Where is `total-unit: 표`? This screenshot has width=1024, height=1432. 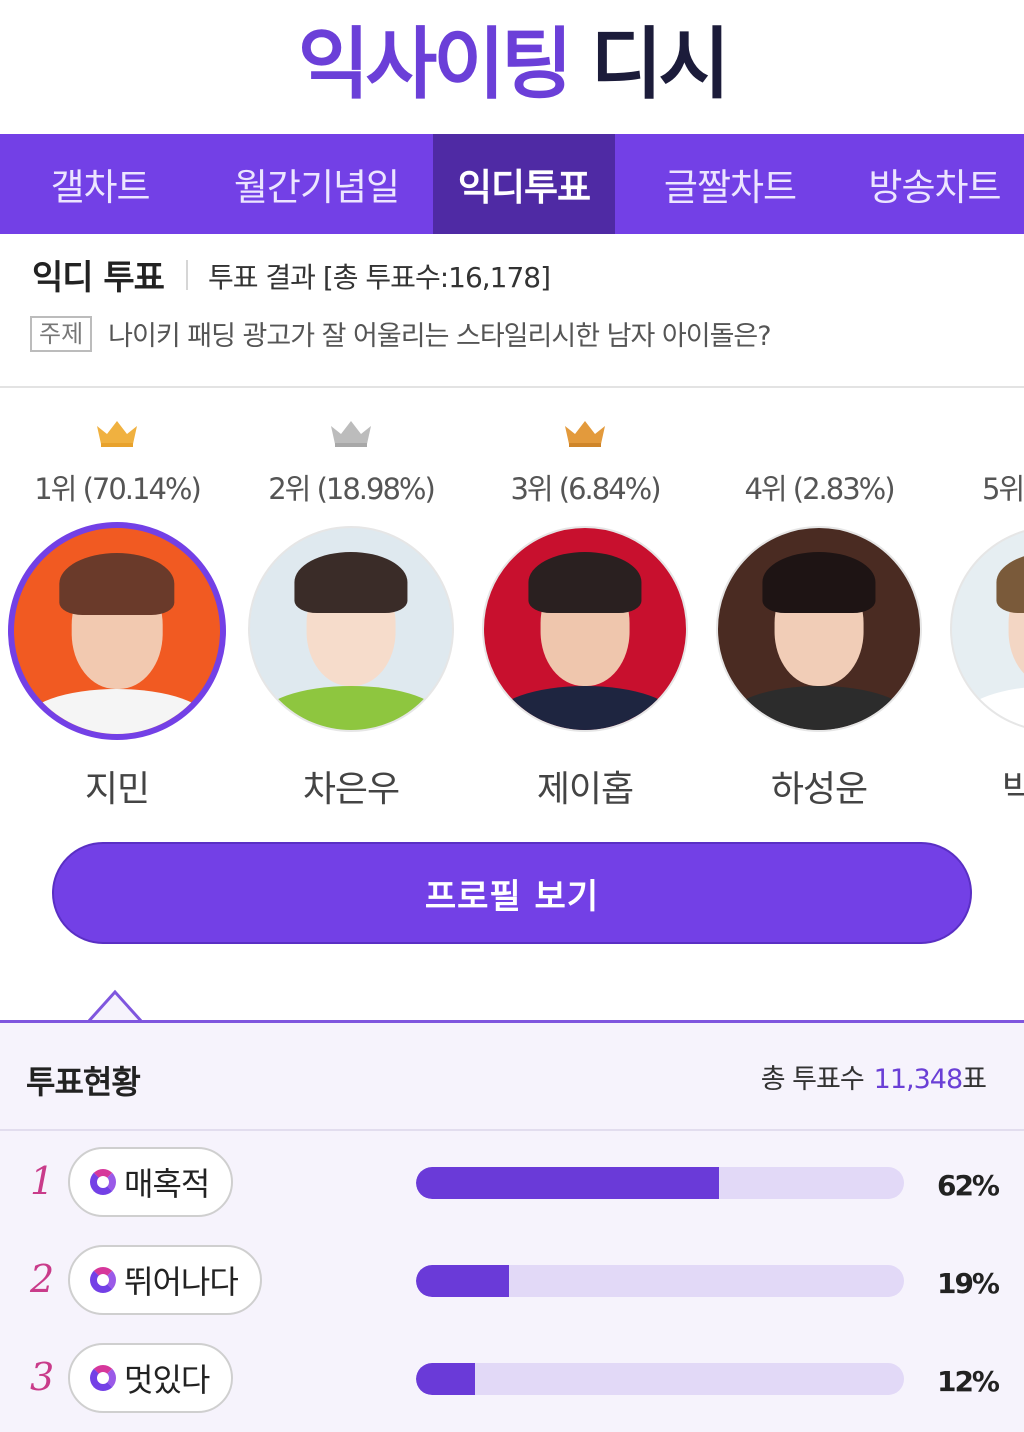
total-unit: 표 is located at coordinates (974, 1079).